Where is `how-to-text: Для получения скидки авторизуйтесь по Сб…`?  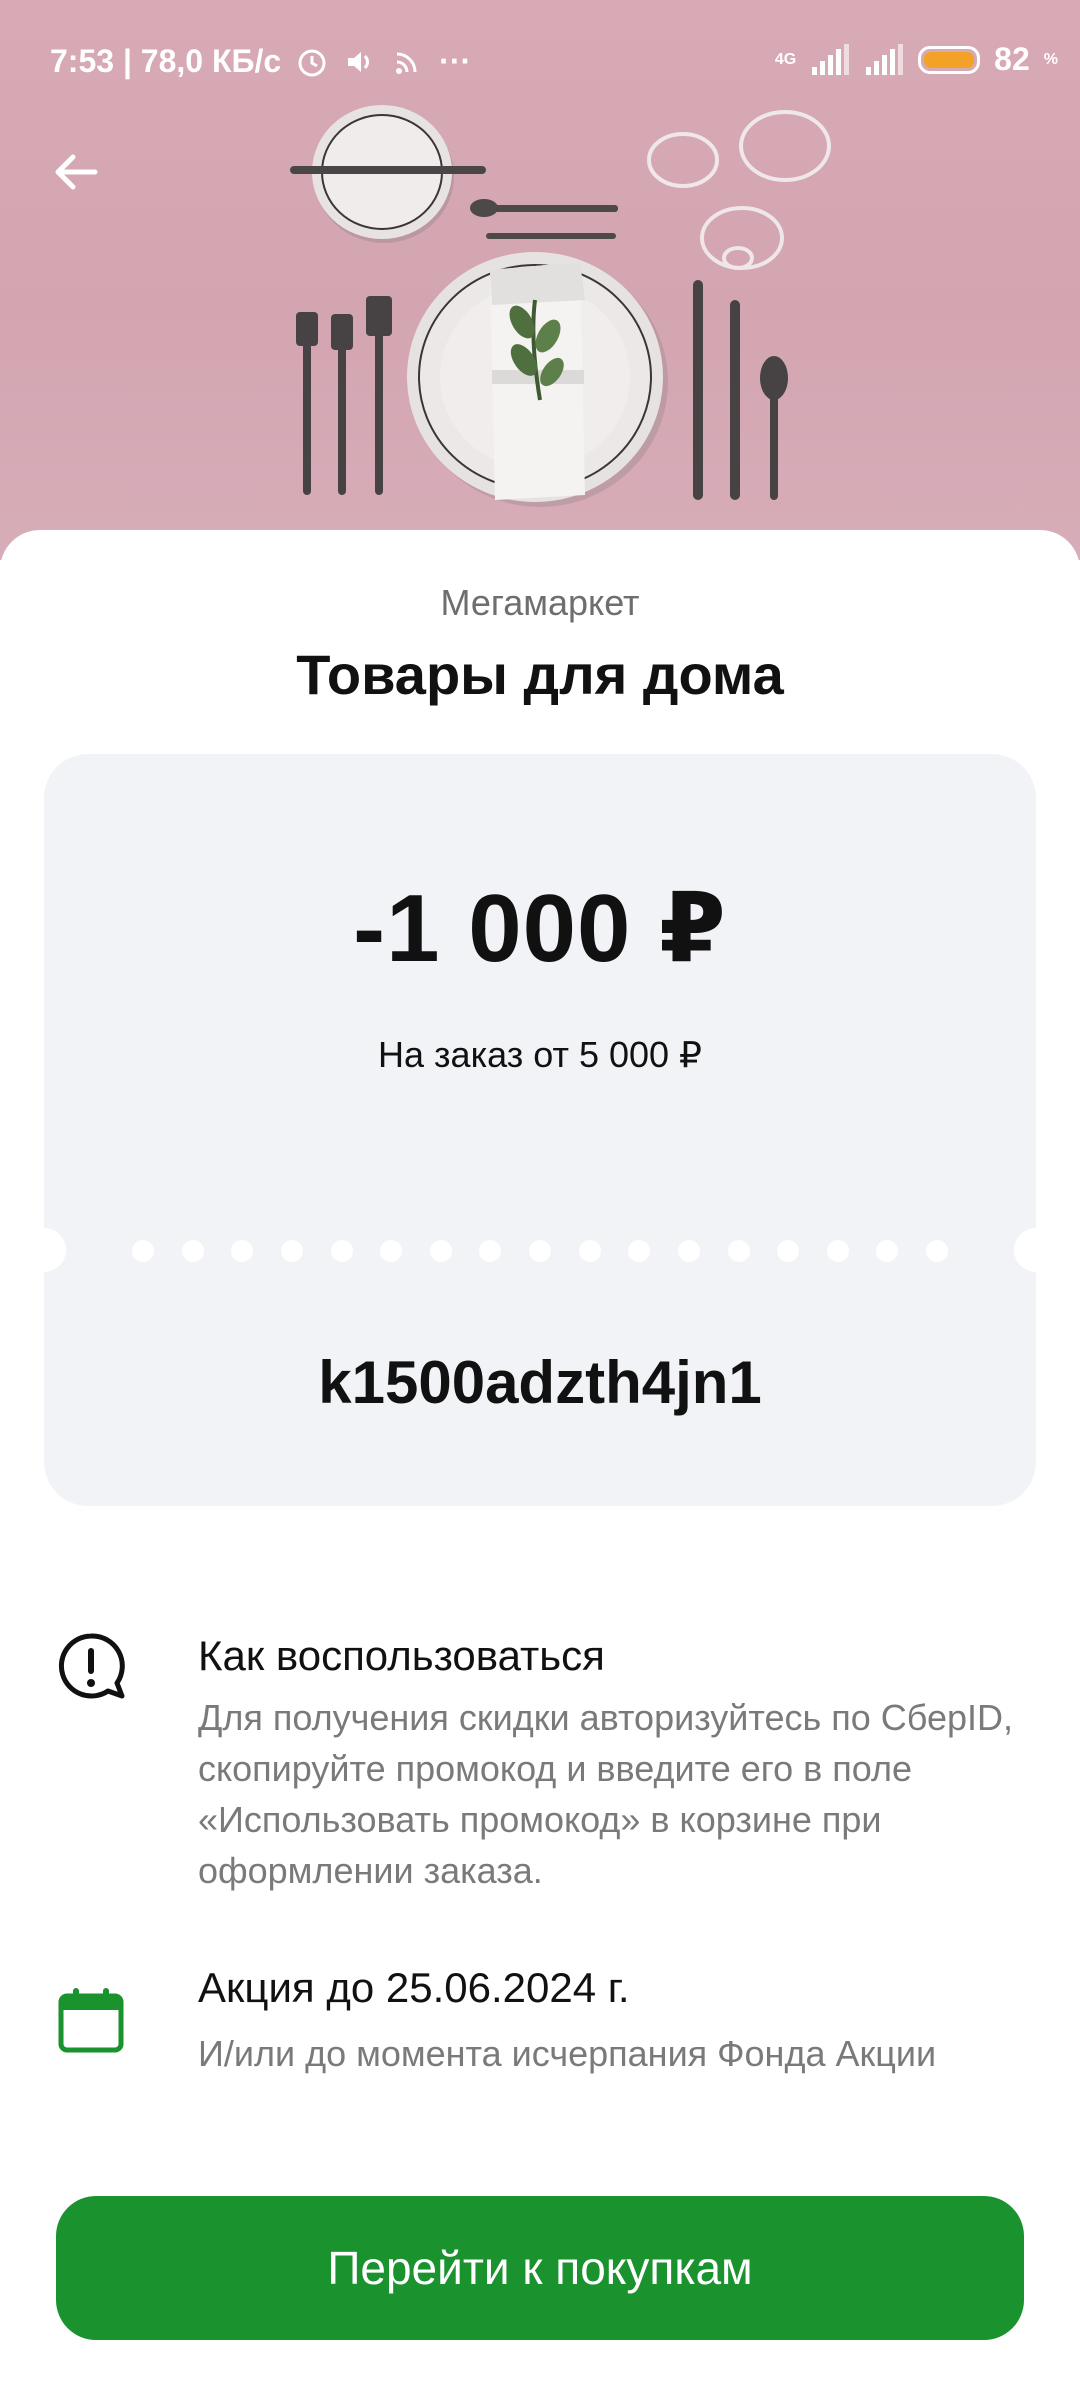
how-to-text: Для получения скидки авторизуйтесь по Сб… is located at coordinates (606, 1794).